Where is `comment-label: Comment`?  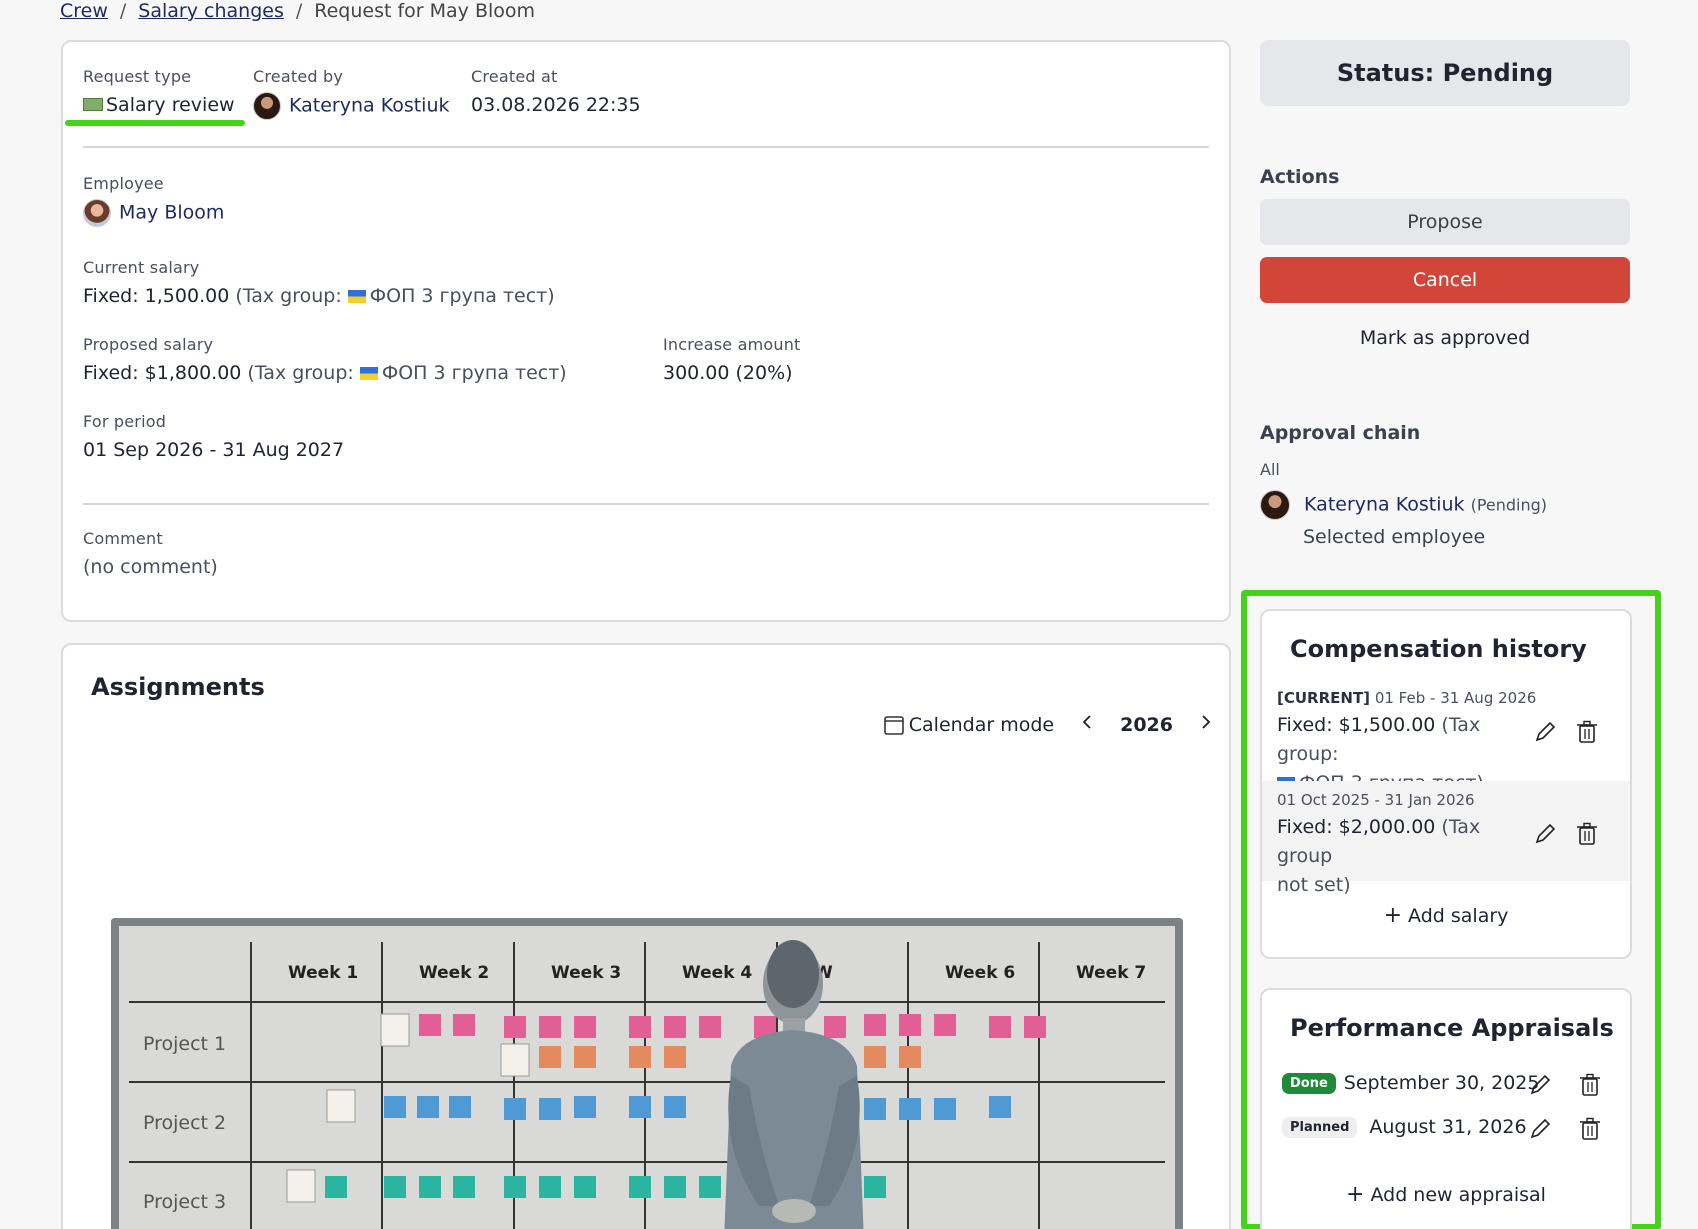
comment-label: Comment is located at coordinates (123, 538).